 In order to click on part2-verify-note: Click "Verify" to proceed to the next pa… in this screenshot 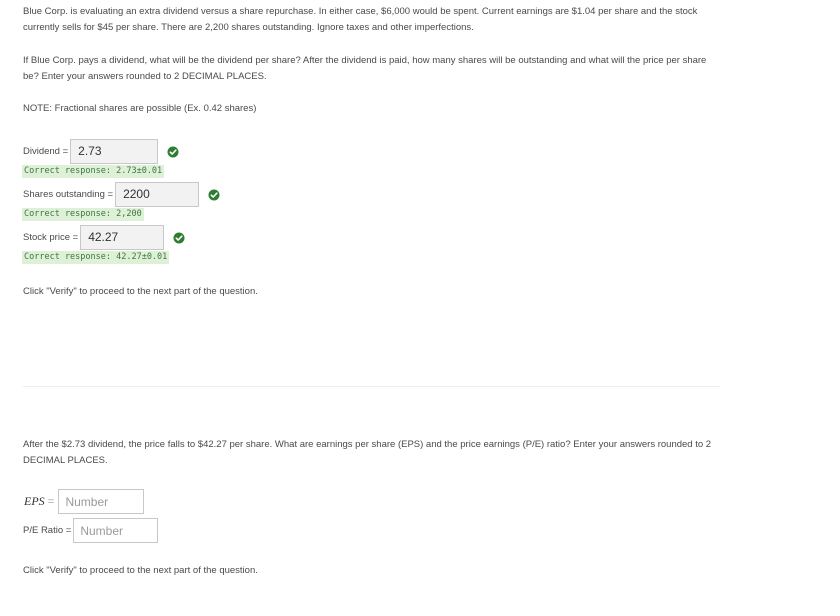, I will do `click(140, 570)`.